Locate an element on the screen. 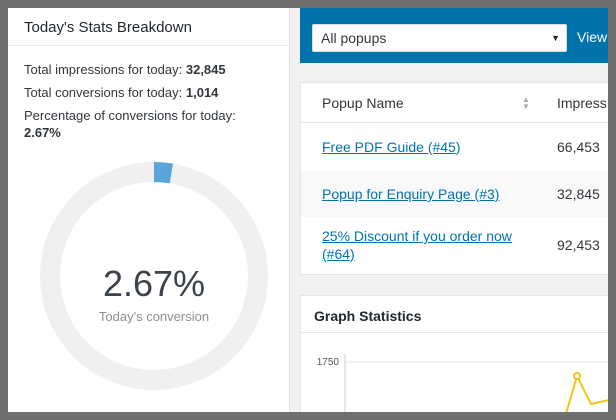  conversions-label: Total conversions for today: is located at coordinates (103, 92).